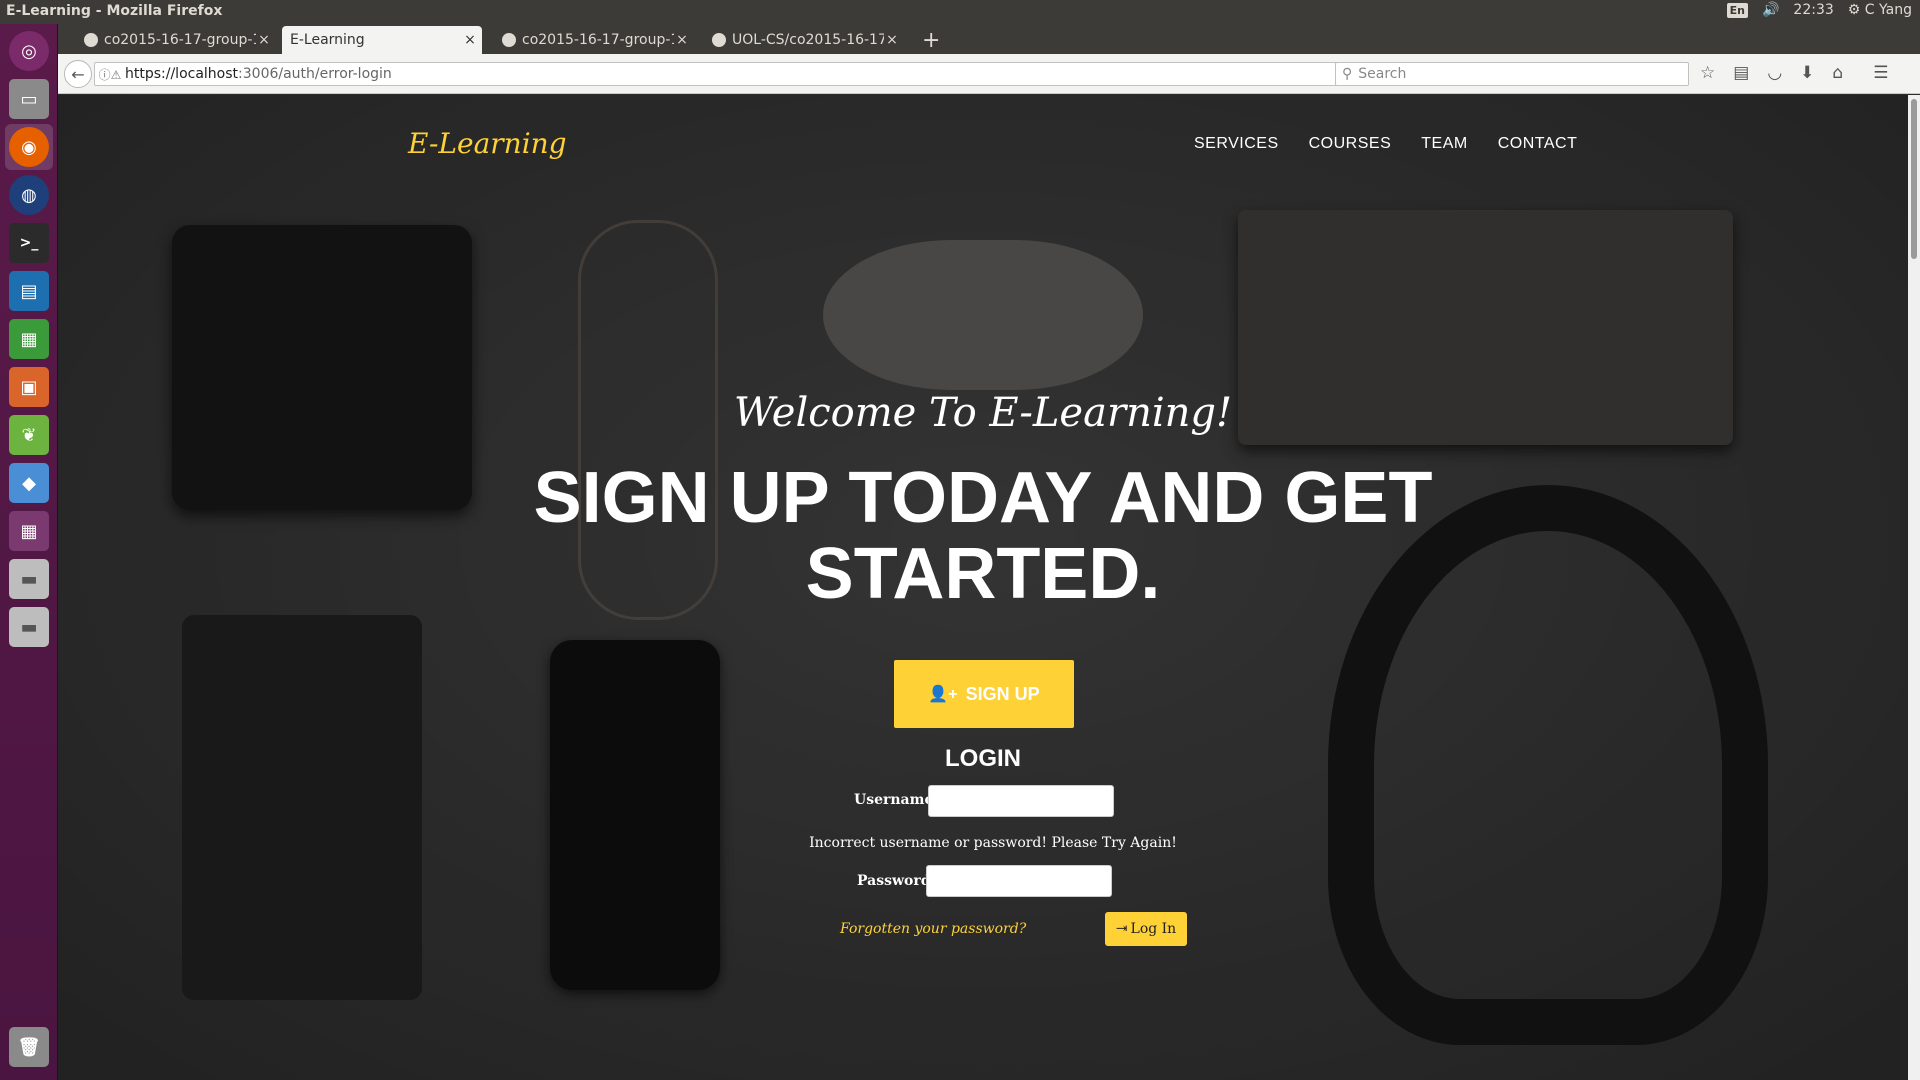 The image size is (1920, 1080). I want to click on search-icon: ⚲, so click(1347, 74).